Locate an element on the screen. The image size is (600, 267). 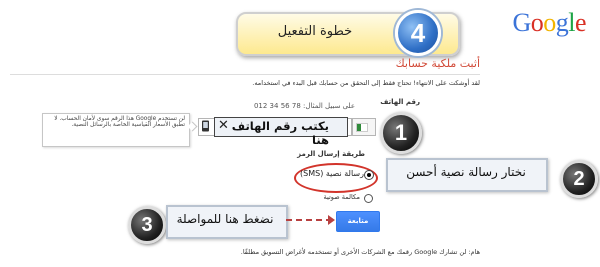
sms-option-label: رسالة نصية (SMS) is located at coordinates (332, 173).